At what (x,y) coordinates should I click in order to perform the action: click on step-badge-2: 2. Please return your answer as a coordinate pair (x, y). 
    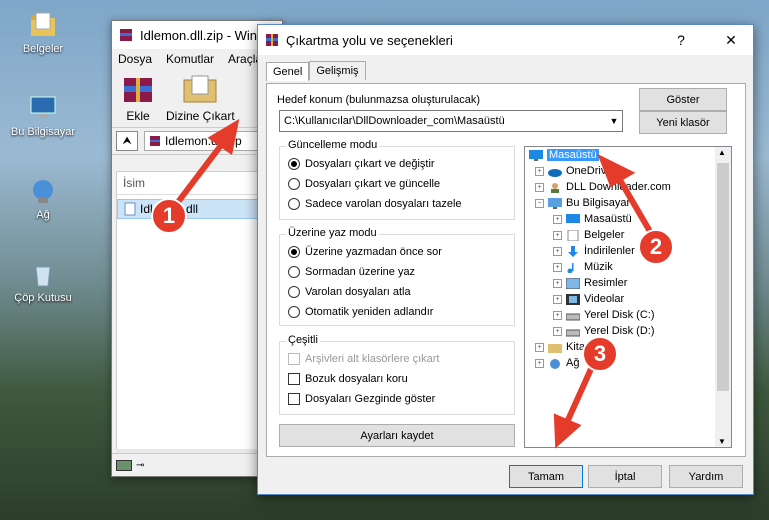
    Looking at the image, I should click on (656, 247).